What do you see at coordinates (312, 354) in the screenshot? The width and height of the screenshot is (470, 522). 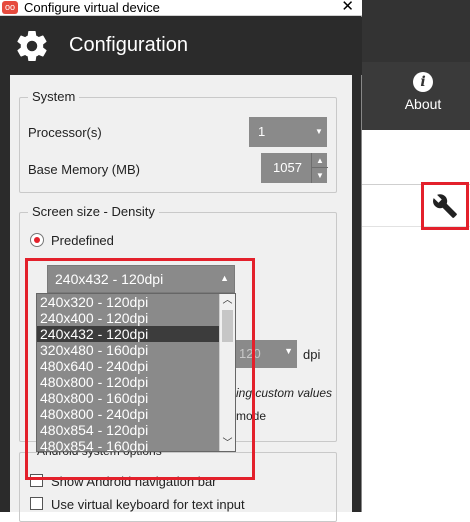 I see `dpi-label: dpi` at bounding box center [312, 354].